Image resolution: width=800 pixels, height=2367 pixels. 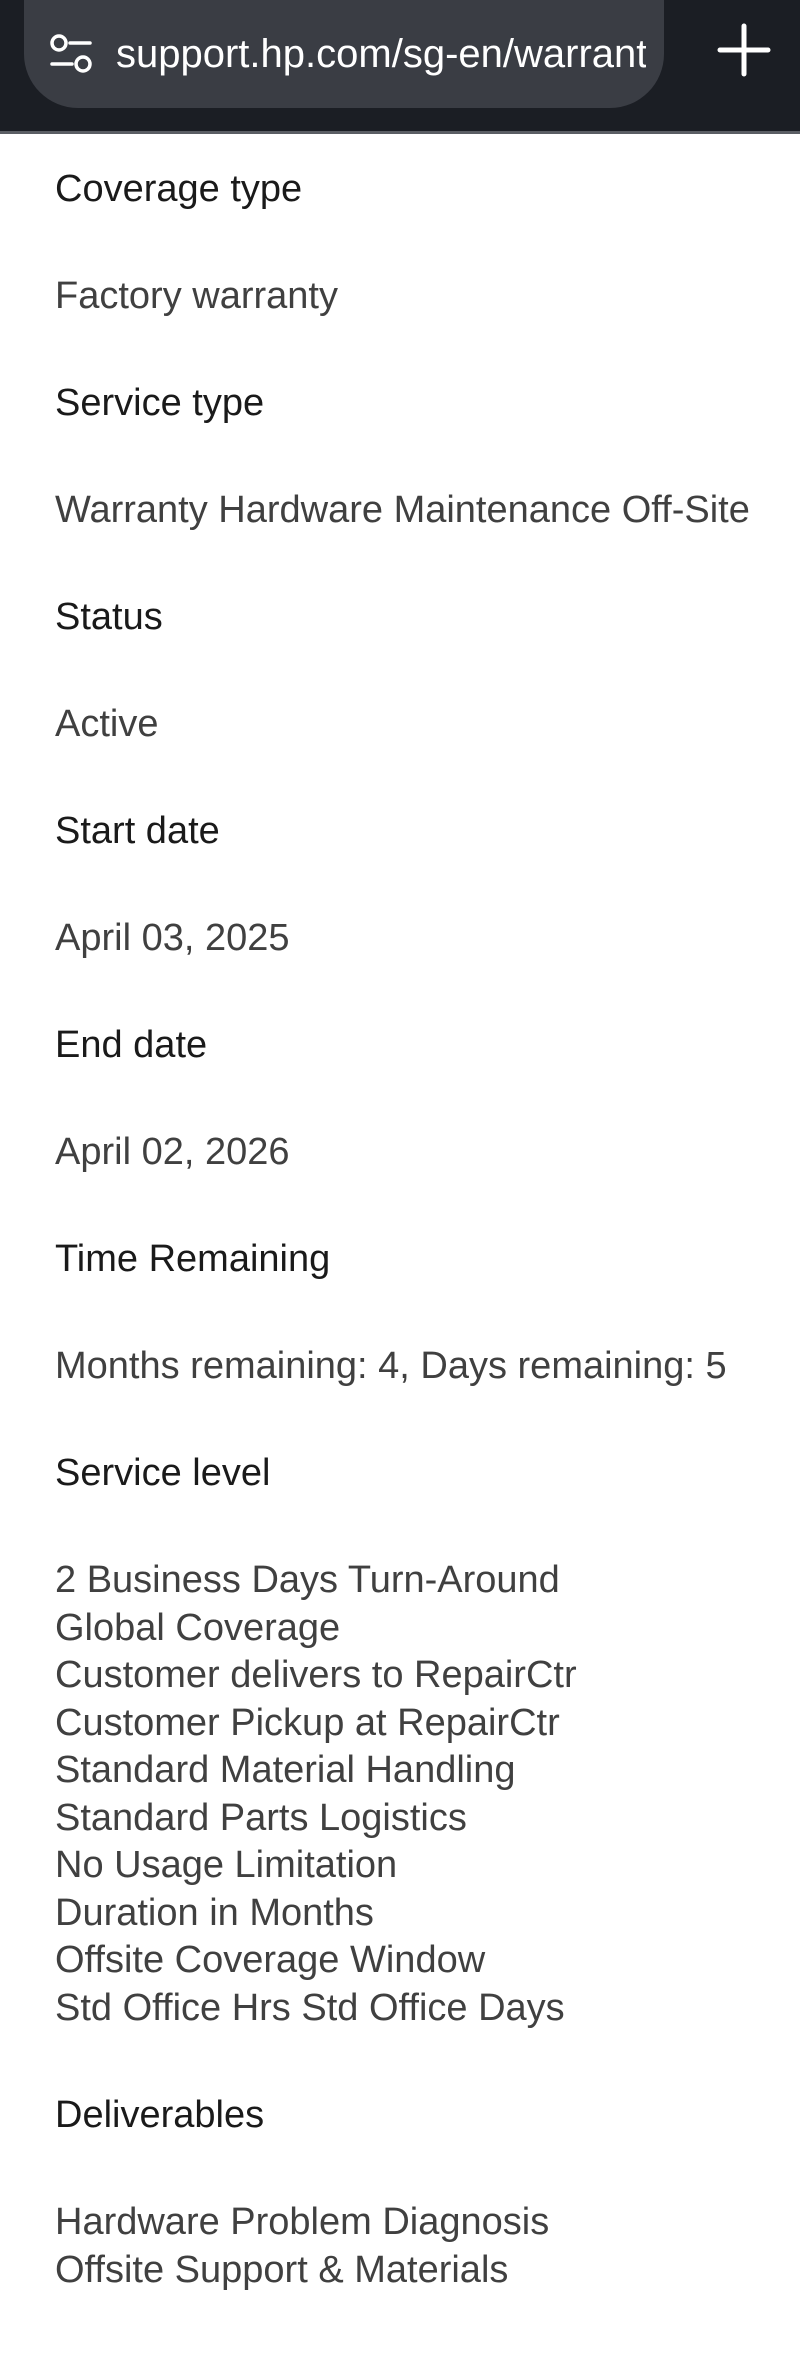 What do you see at coordinates (270, 1960) in the screenshot?
I see `list-item: Offsite Coverage Window` at bounding box center [270, 1960].